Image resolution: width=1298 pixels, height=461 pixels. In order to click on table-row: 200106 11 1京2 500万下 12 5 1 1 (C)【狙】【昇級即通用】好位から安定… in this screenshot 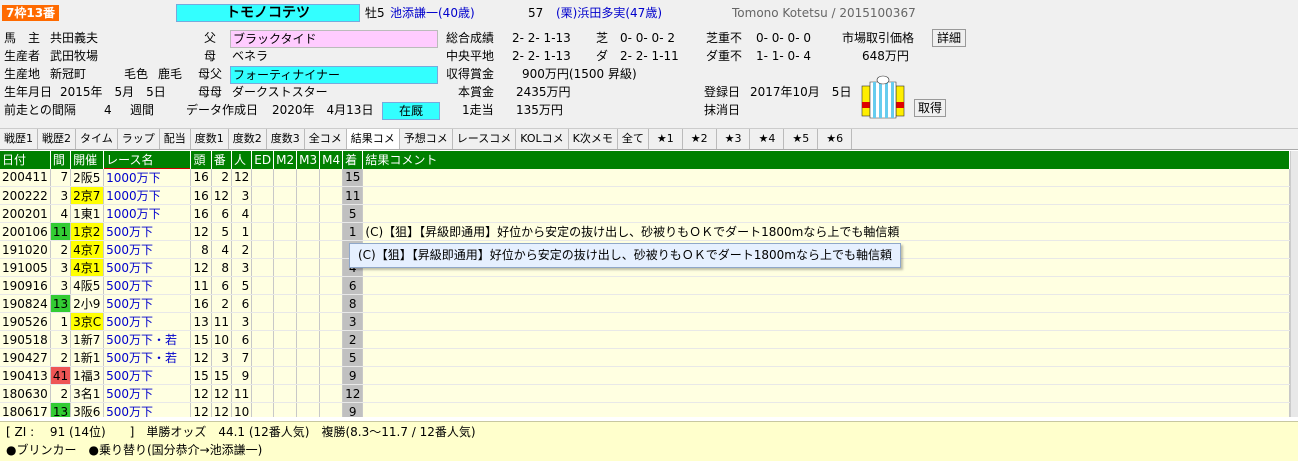, I will do `click(645, 231)`.